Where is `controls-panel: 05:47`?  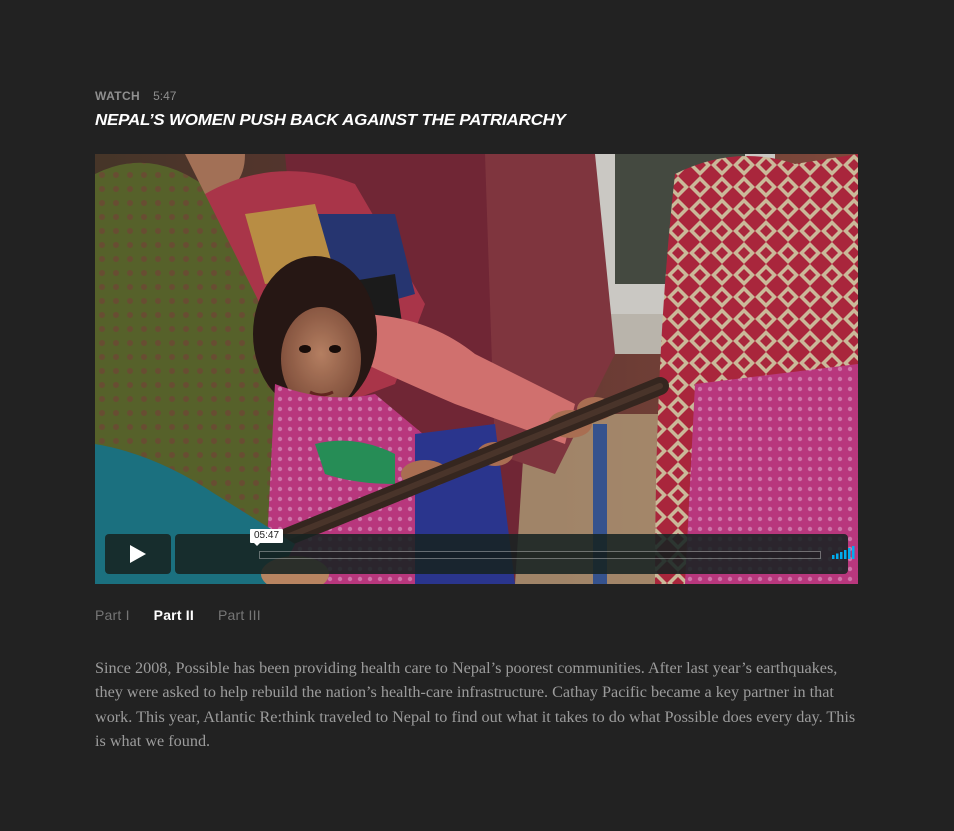 controls-panel: 05:47 is located at coordinates (515, 551).